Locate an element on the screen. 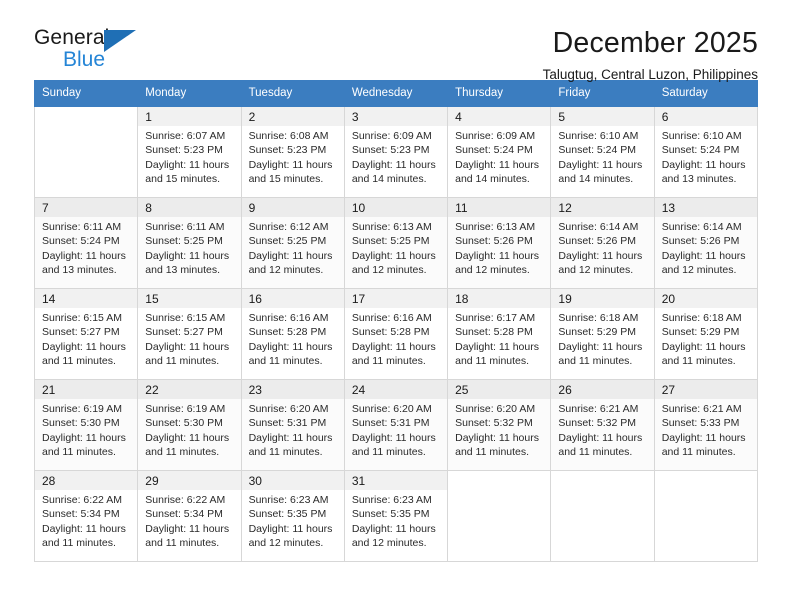 This screenshot has height=612, width=792. sunset-text: Sunset: 5:26 PM is located at coordinates (494, 241).